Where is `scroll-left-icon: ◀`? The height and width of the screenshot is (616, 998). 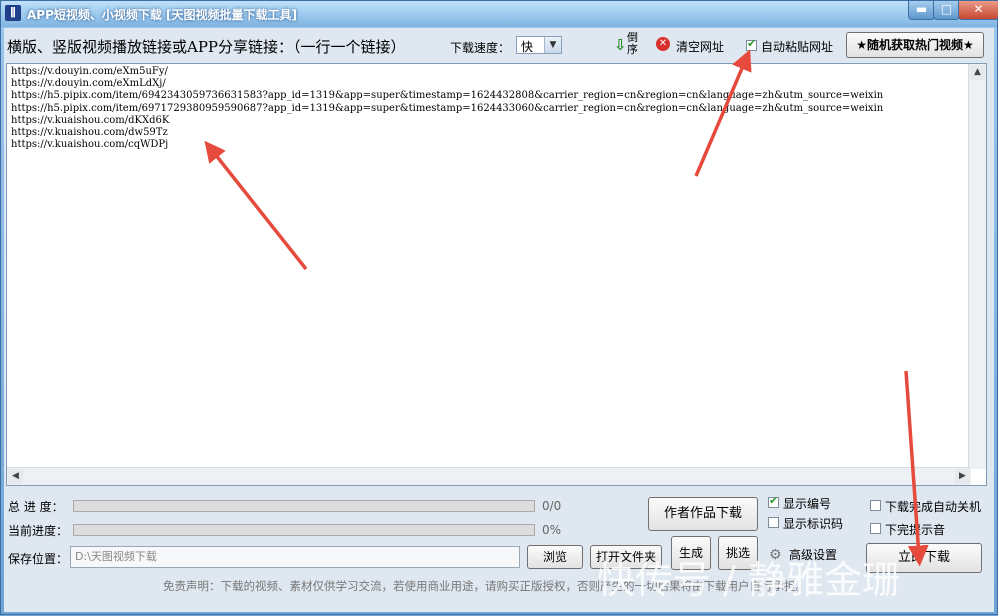 scroll-left-icon: ◀ is located at coordinates (15, 476).